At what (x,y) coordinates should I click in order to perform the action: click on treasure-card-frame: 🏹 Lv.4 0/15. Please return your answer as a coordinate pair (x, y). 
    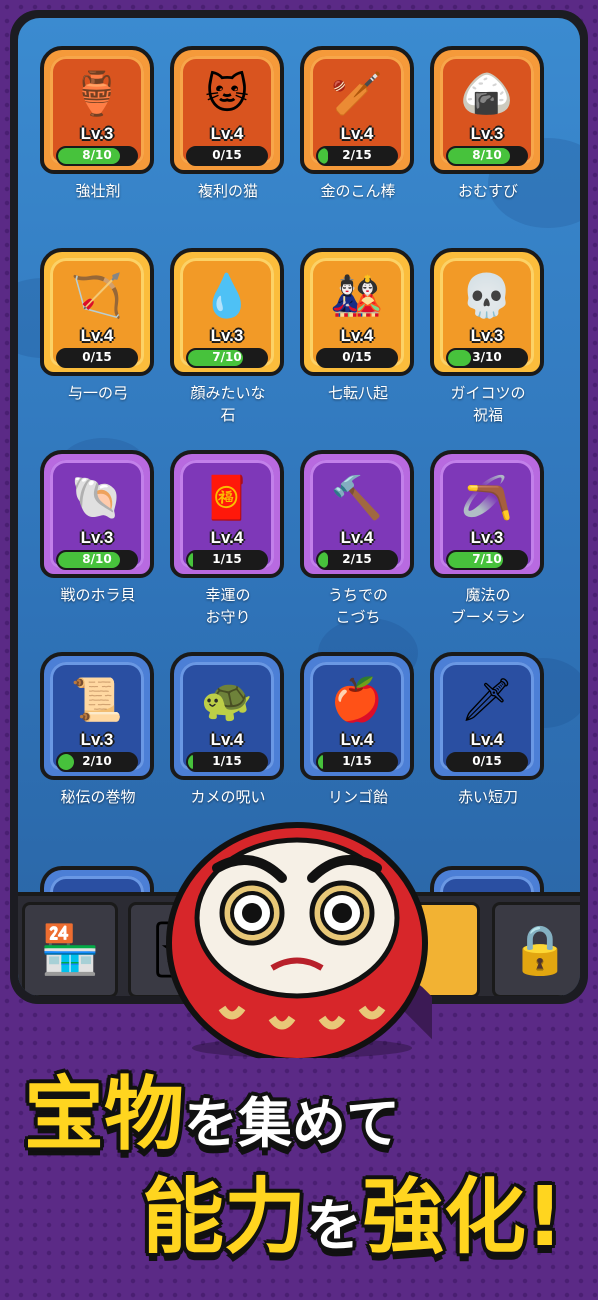
    Looking at the image, I should click on (97, 312).